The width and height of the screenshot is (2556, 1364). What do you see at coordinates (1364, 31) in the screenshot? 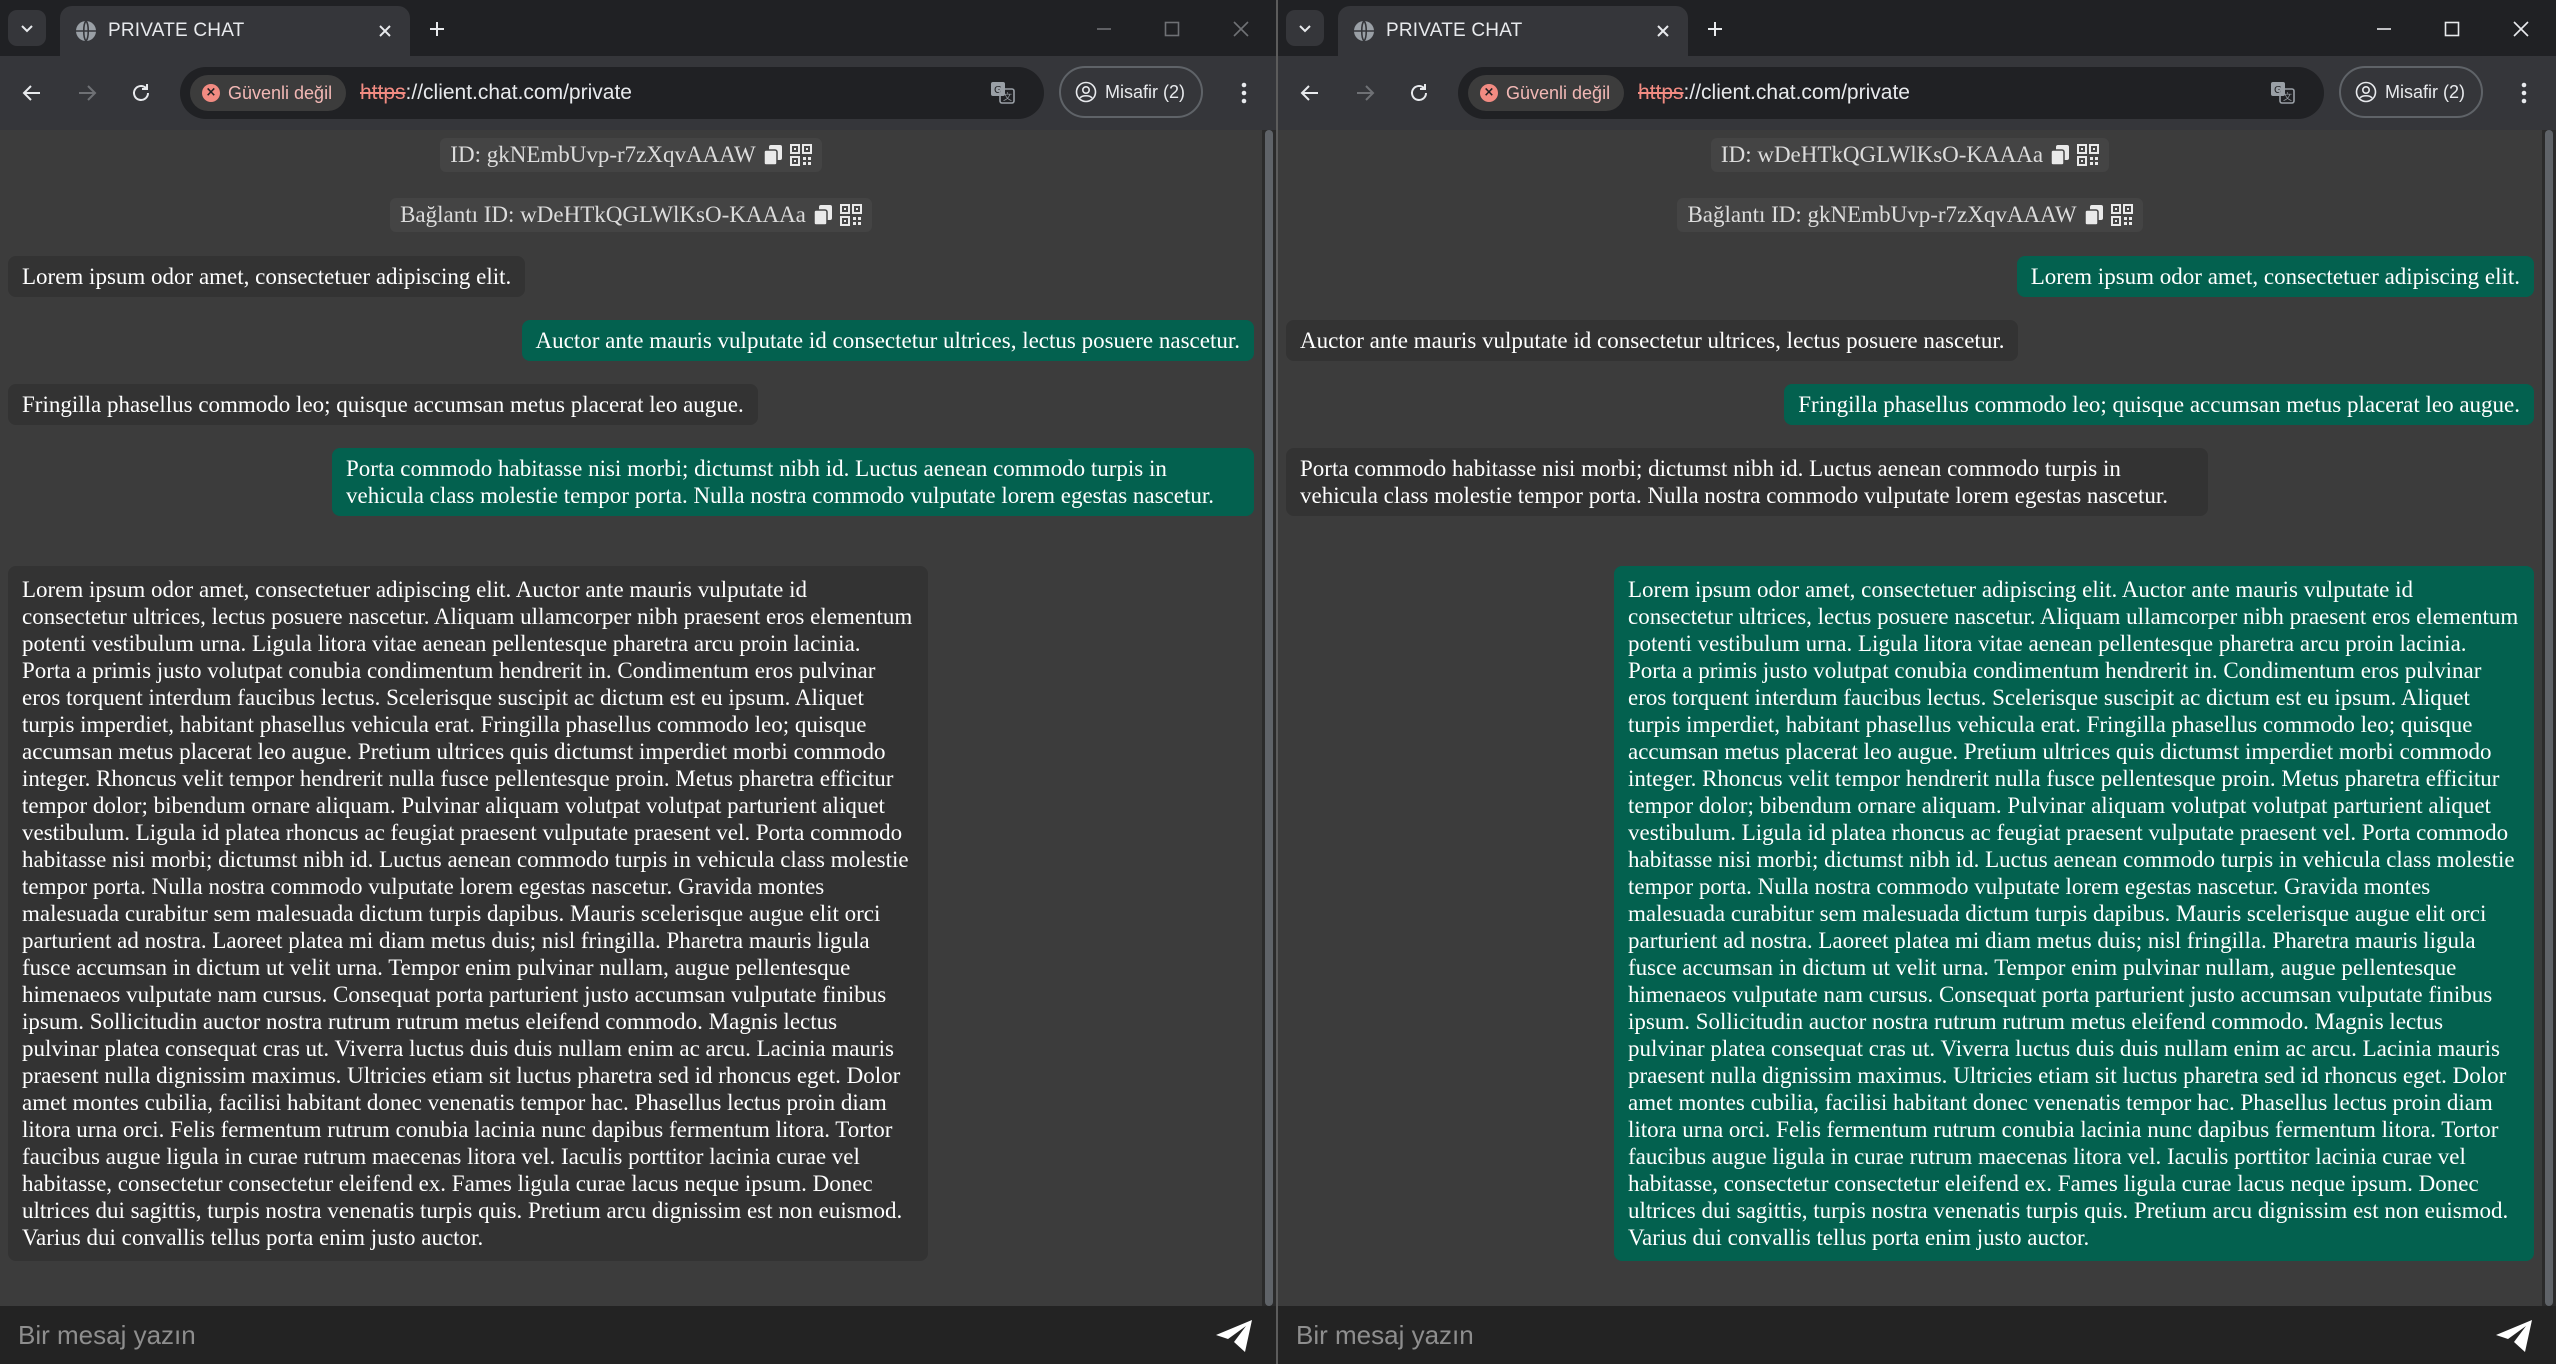
I see `globe-icon` at bounding box center [1364, 31].